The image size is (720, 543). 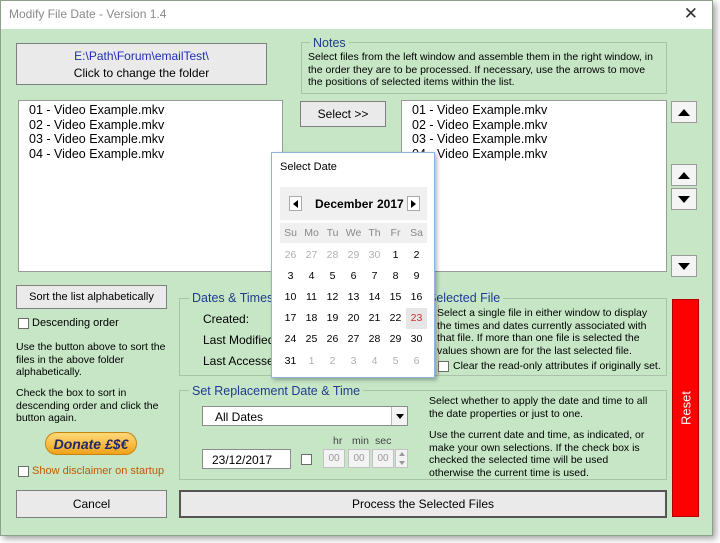 What do you see at coordinates (23, 471) in the screenshot?
I see `disclaimer-checkbox` at bounding box center [23, 471].